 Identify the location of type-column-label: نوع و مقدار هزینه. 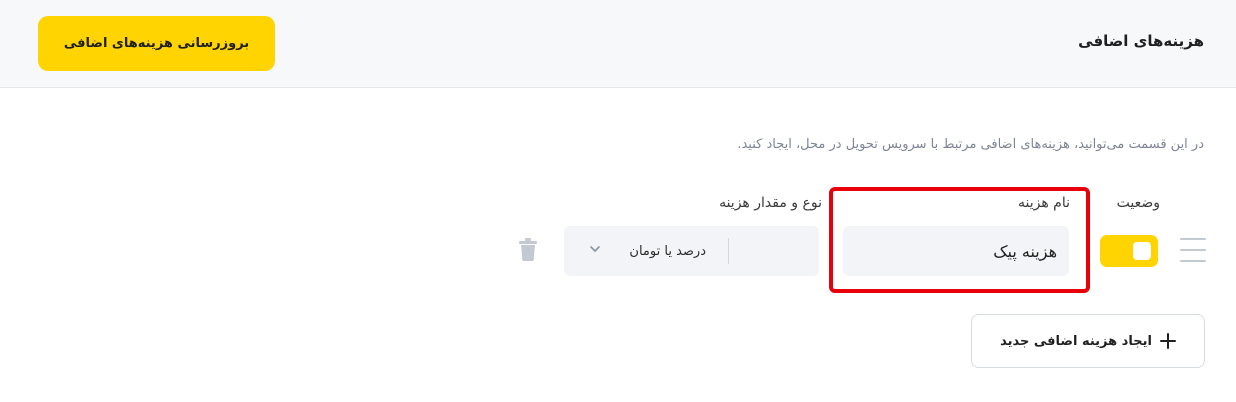
(770, 203).